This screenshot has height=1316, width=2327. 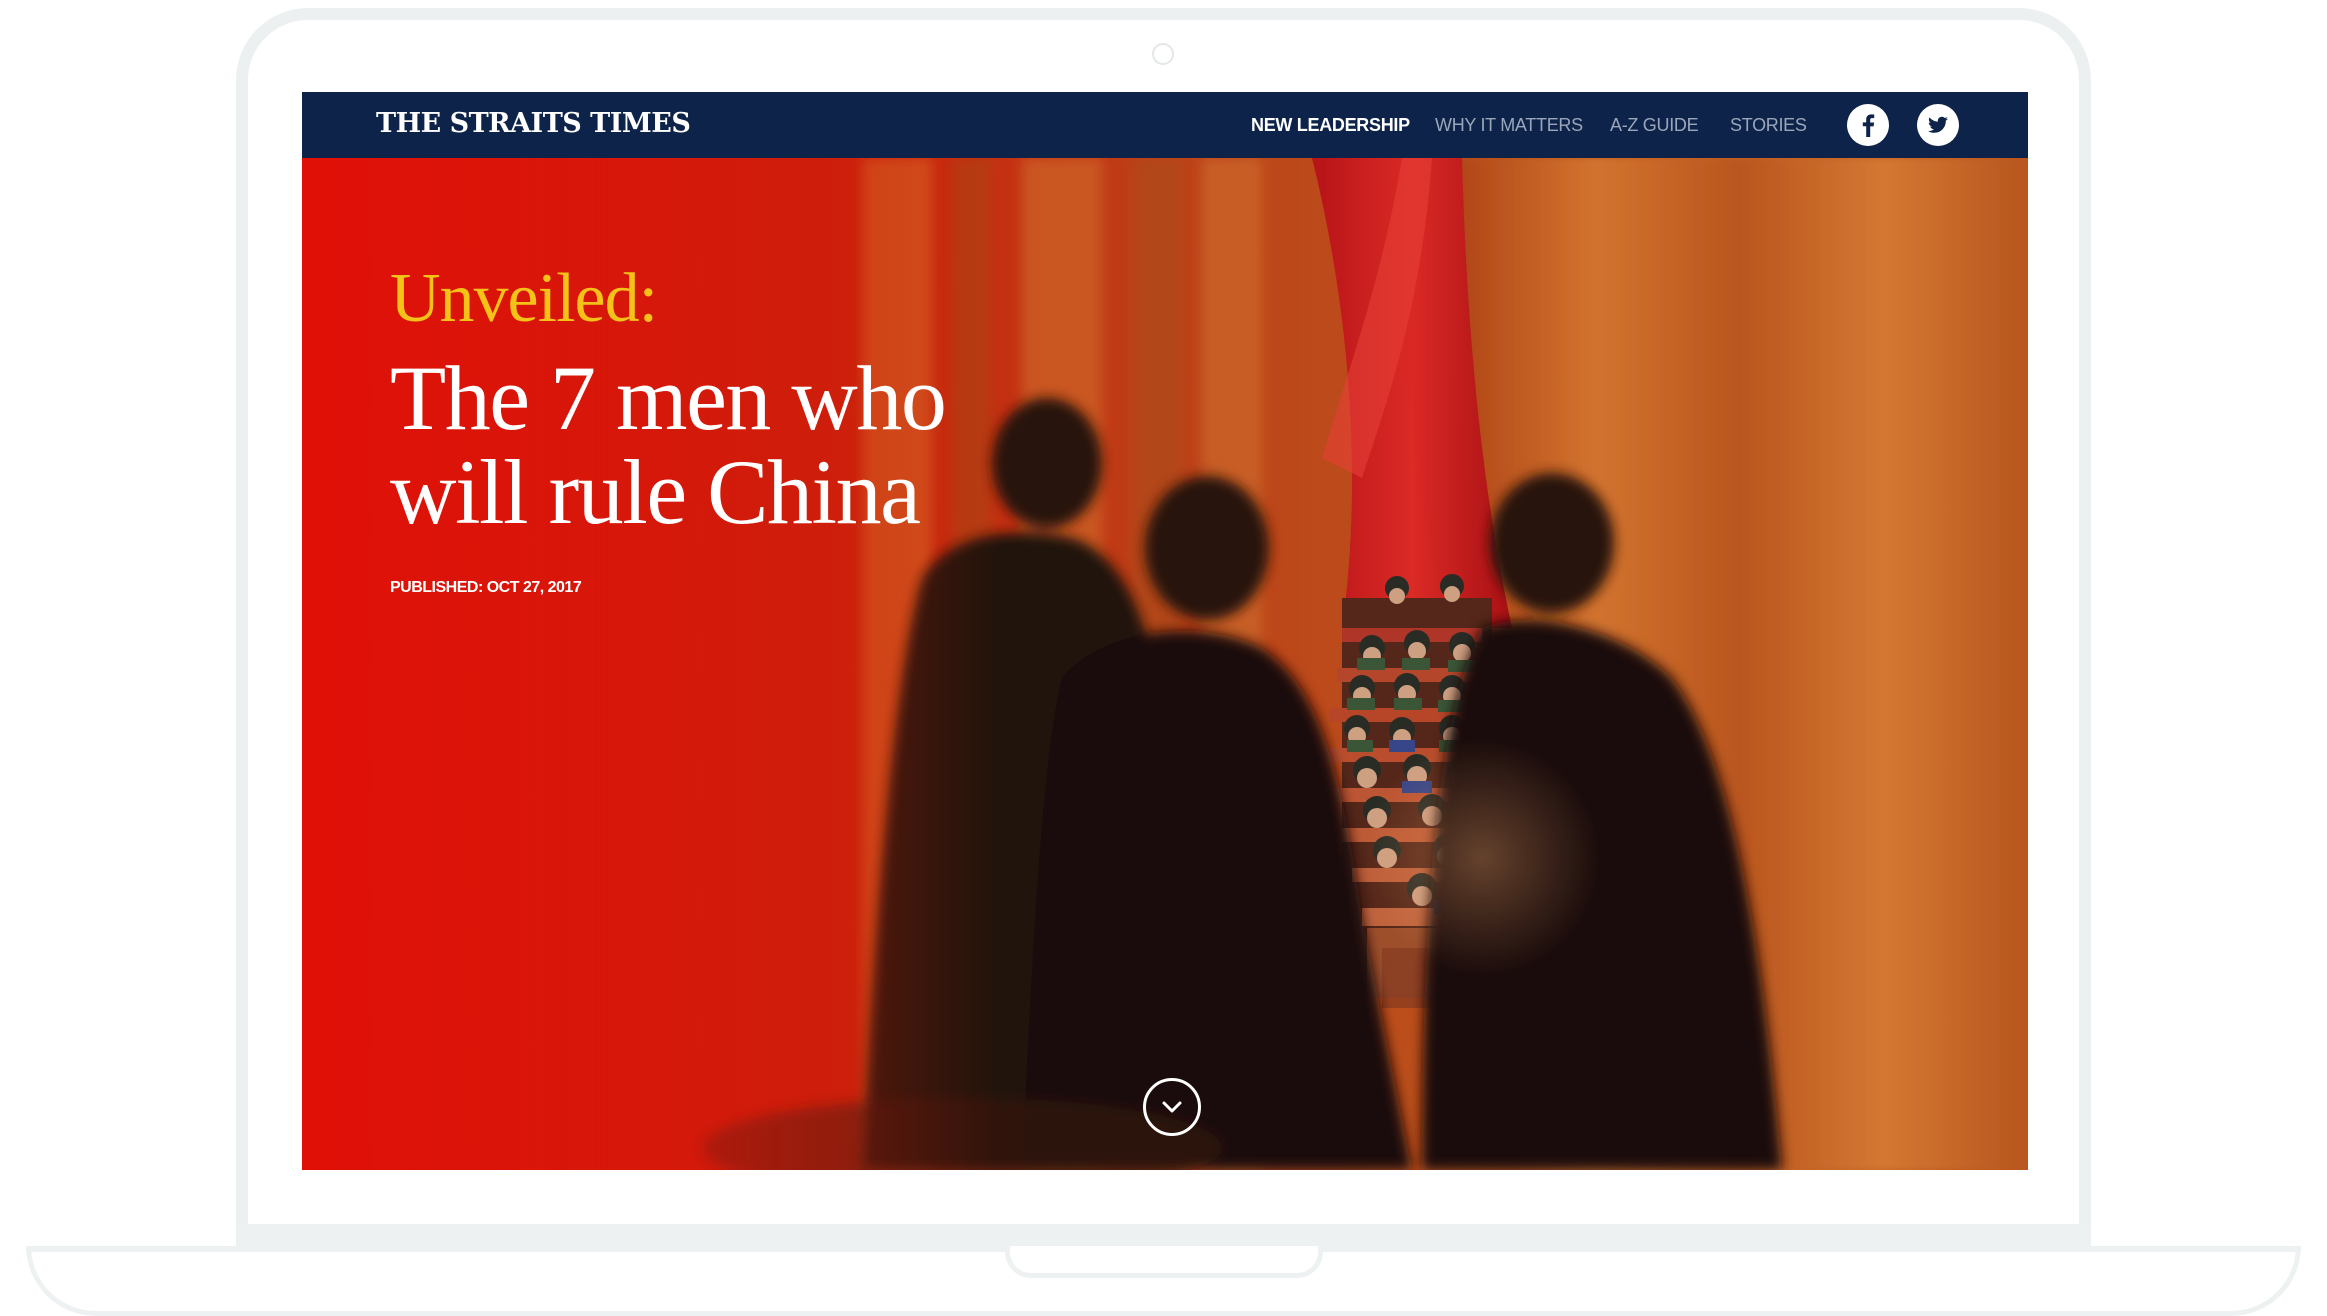 I want to click on chevron-down-icon, so click(x=1172, y=1107).